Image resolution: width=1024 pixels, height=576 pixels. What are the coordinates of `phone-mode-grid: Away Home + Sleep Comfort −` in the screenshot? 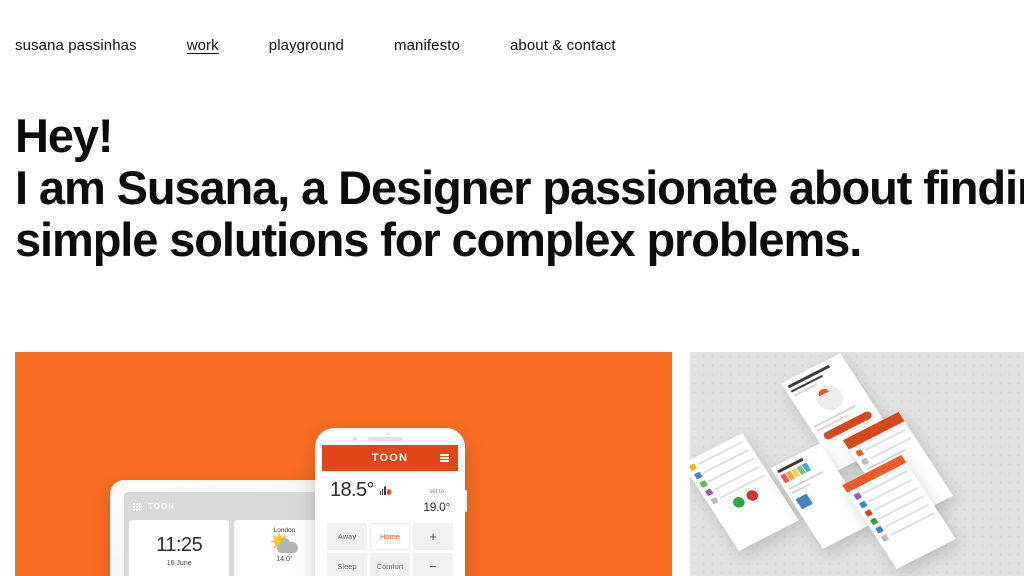 It's located at (390, 549).